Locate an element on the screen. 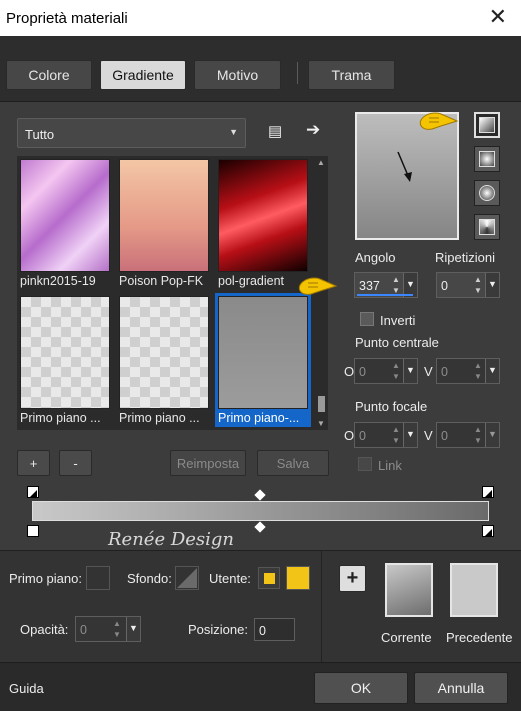 This screenshot has width=521, height=711. link-checkbox is located at coordinates (365, 464).